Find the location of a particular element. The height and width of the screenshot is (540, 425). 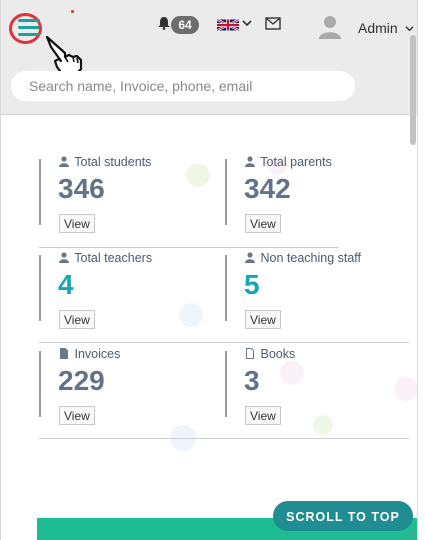

bell-icon is located at coordinates (164, 23).